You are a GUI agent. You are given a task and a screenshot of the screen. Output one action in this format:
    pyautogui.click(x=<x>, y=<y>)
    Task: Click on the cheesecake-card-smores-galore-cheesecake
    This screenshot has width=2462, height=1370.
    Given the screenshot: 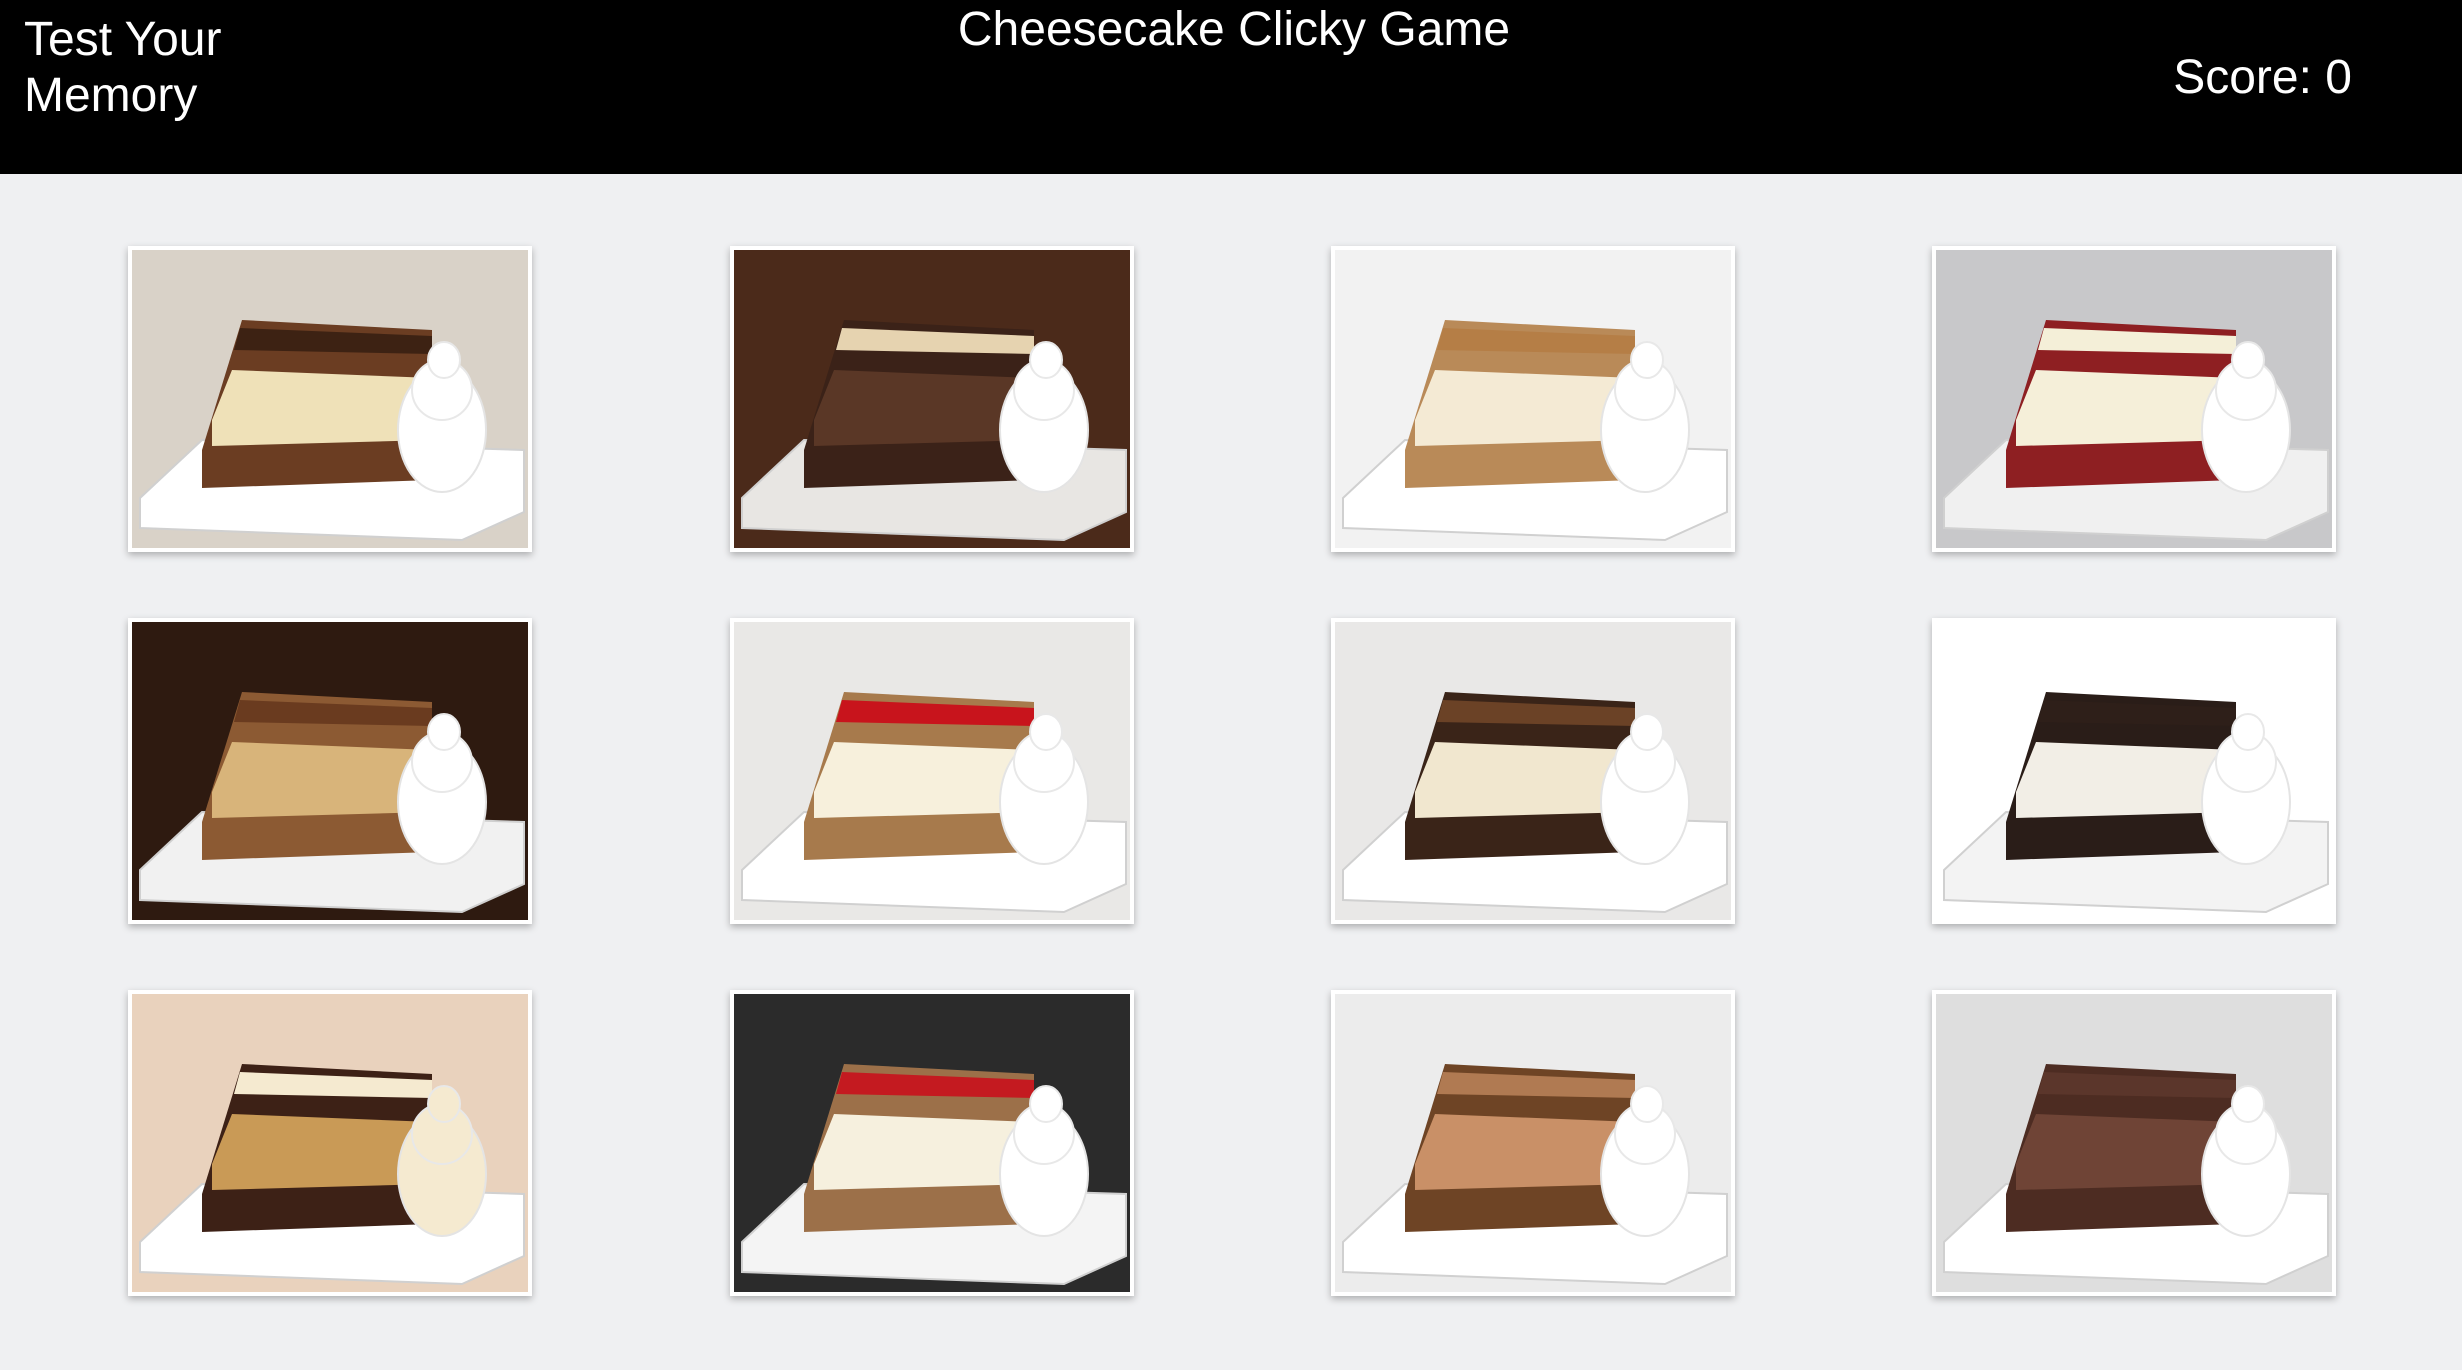 What is the action you would take?
    pyautogui.click(x=932, y=399)
    